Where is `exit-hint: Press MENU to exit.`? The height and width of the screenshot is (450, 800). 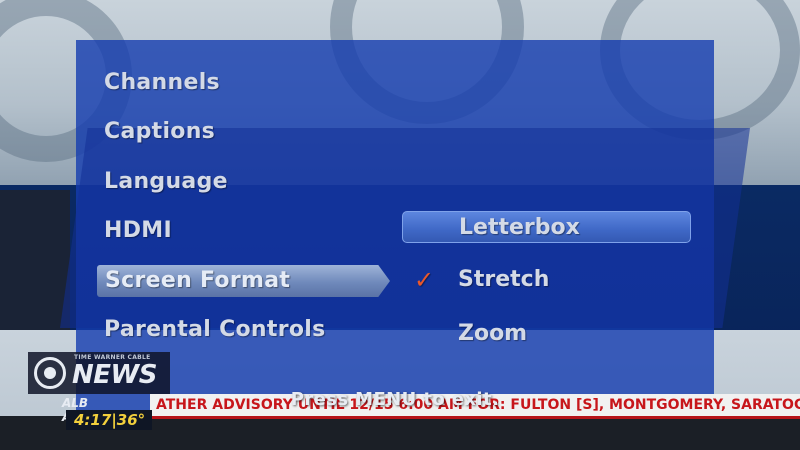 exit-hint: Press MENU to exit. is located at coordinates (395, 399).